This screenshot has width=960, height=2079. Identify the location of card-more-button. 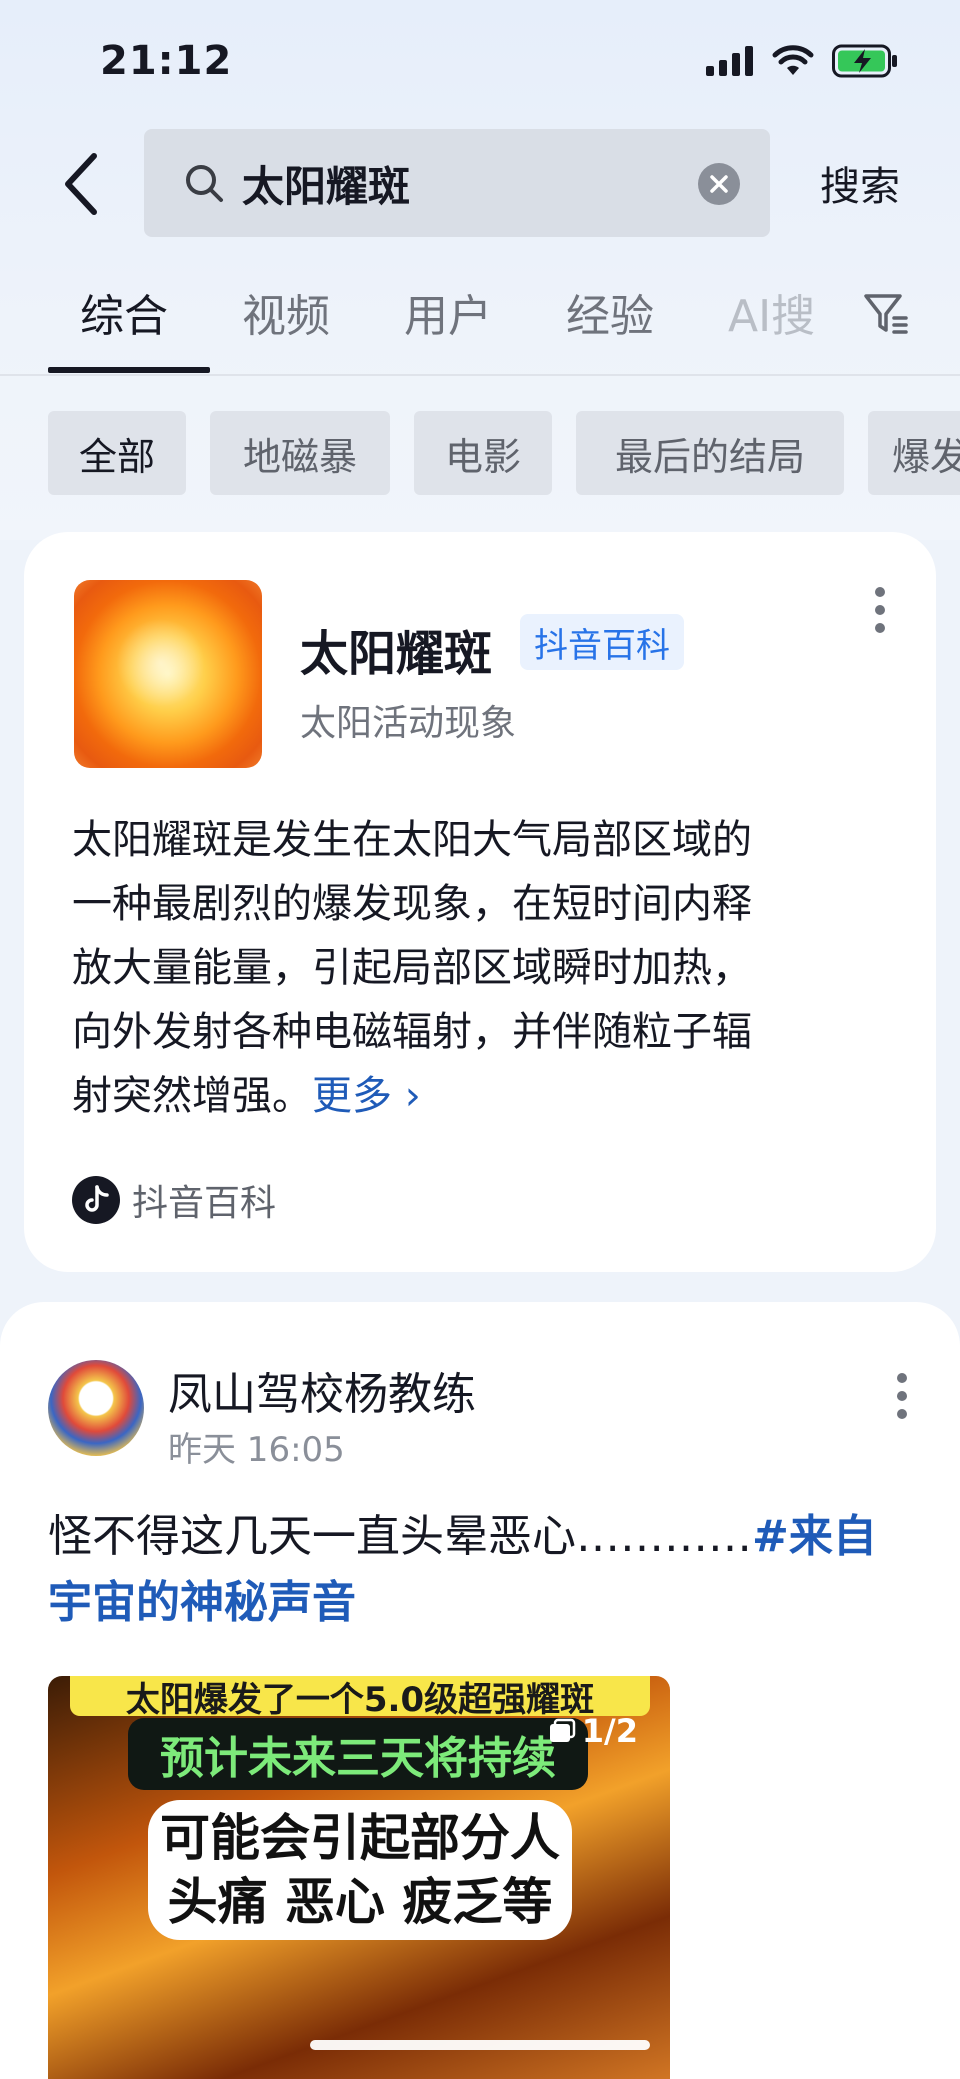
(880, 610).